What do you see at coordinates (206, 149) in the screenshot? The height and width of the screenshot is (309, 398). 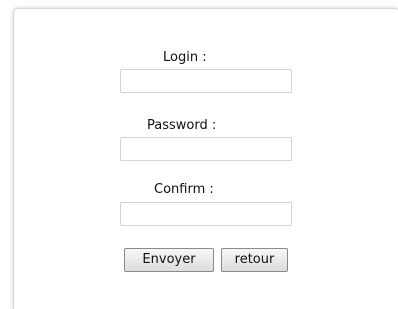 I see `password-input` at bounding box center [206, 149].